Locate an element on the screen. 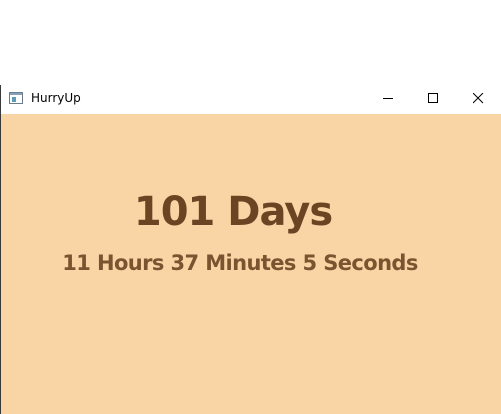  time-remaining: 11 Hours 37 Minutes 5 Seconds is located at coordinates (240, 263).